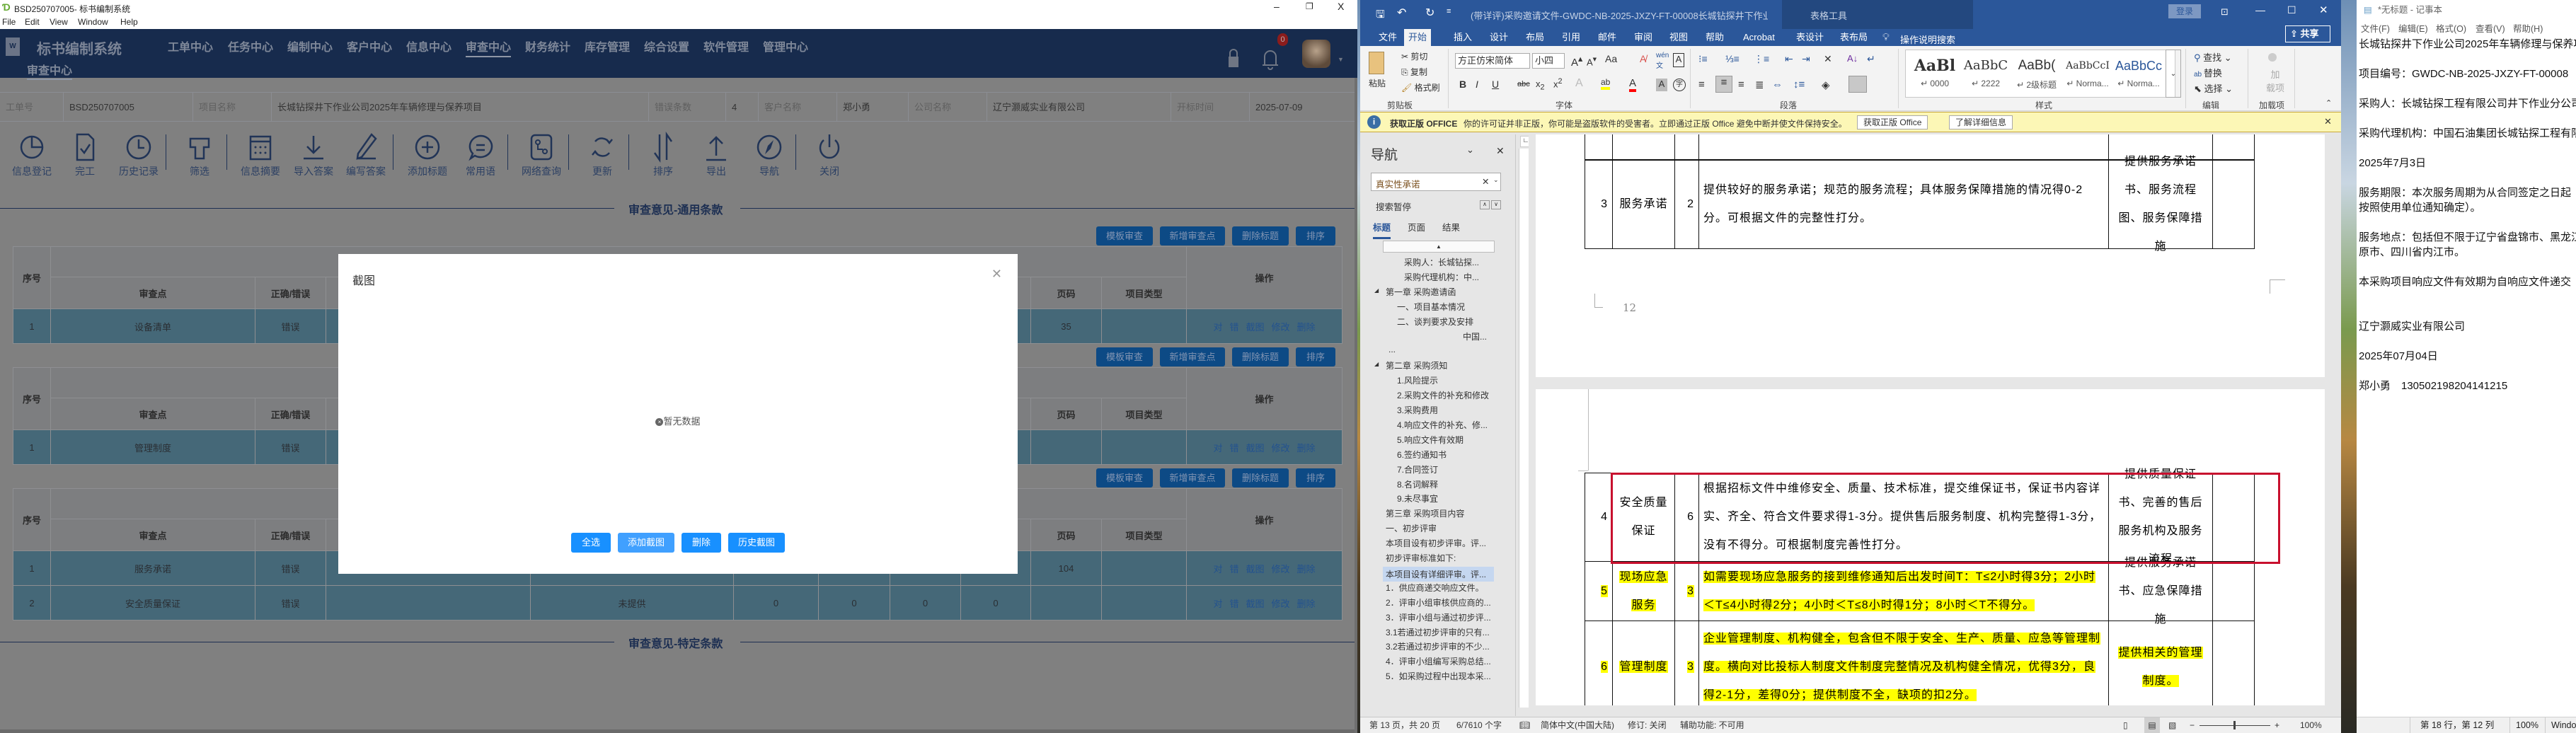 The height and width of the screenshot is (733, 2576). Describe the element at coordinates (2234, 725) in the screenshot. I see `zoom-slider-thumb` at that location.